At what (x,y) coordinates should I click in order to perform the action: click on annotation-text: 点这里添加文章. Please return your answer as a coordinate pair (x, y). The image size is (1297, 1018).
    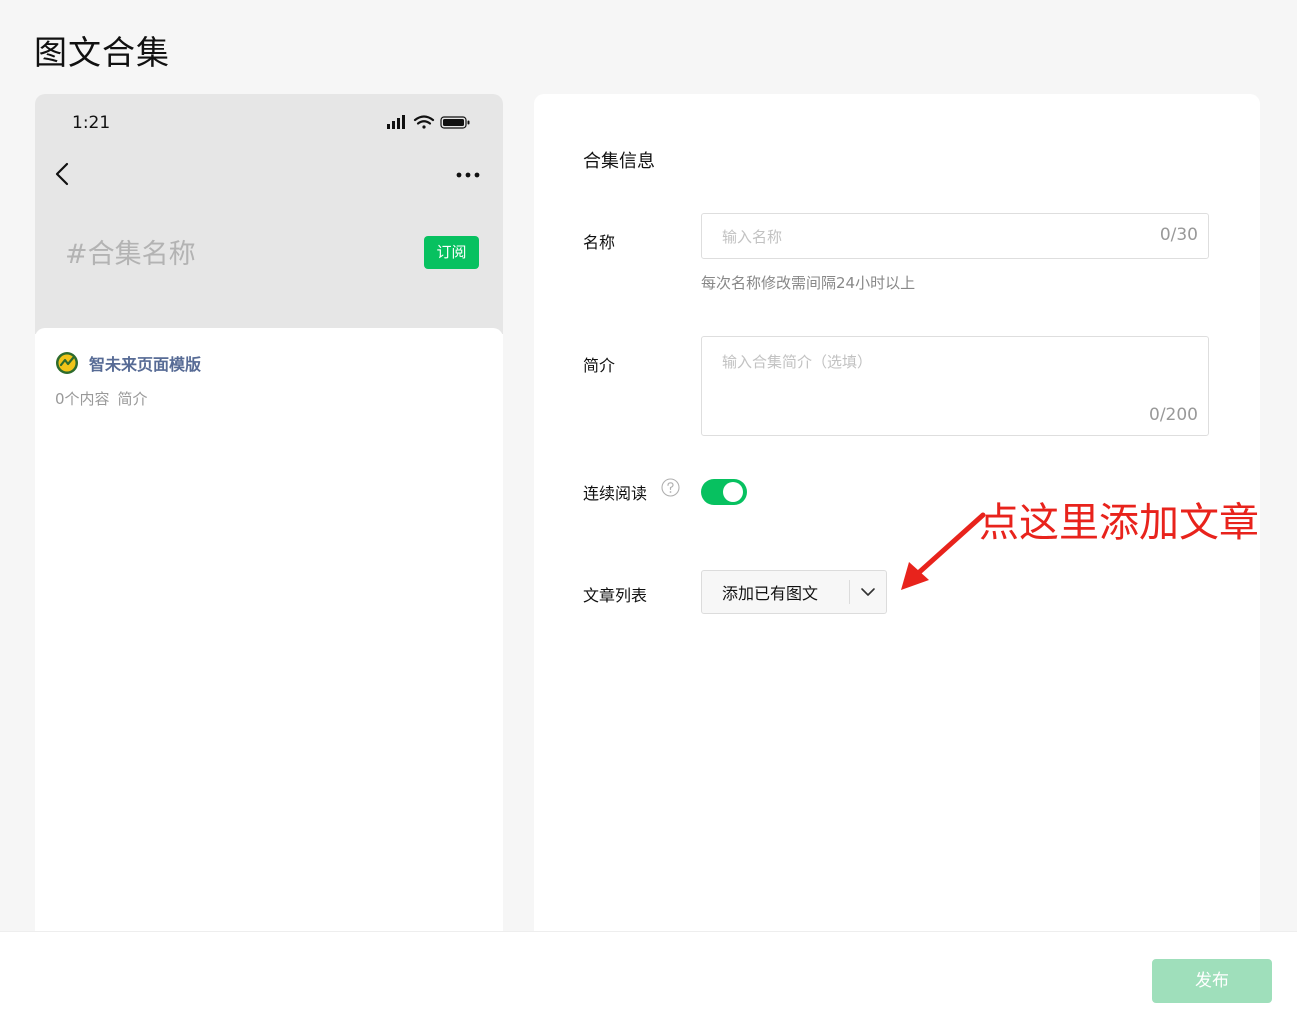
    Looking at the image, I should click on (1119, 523).